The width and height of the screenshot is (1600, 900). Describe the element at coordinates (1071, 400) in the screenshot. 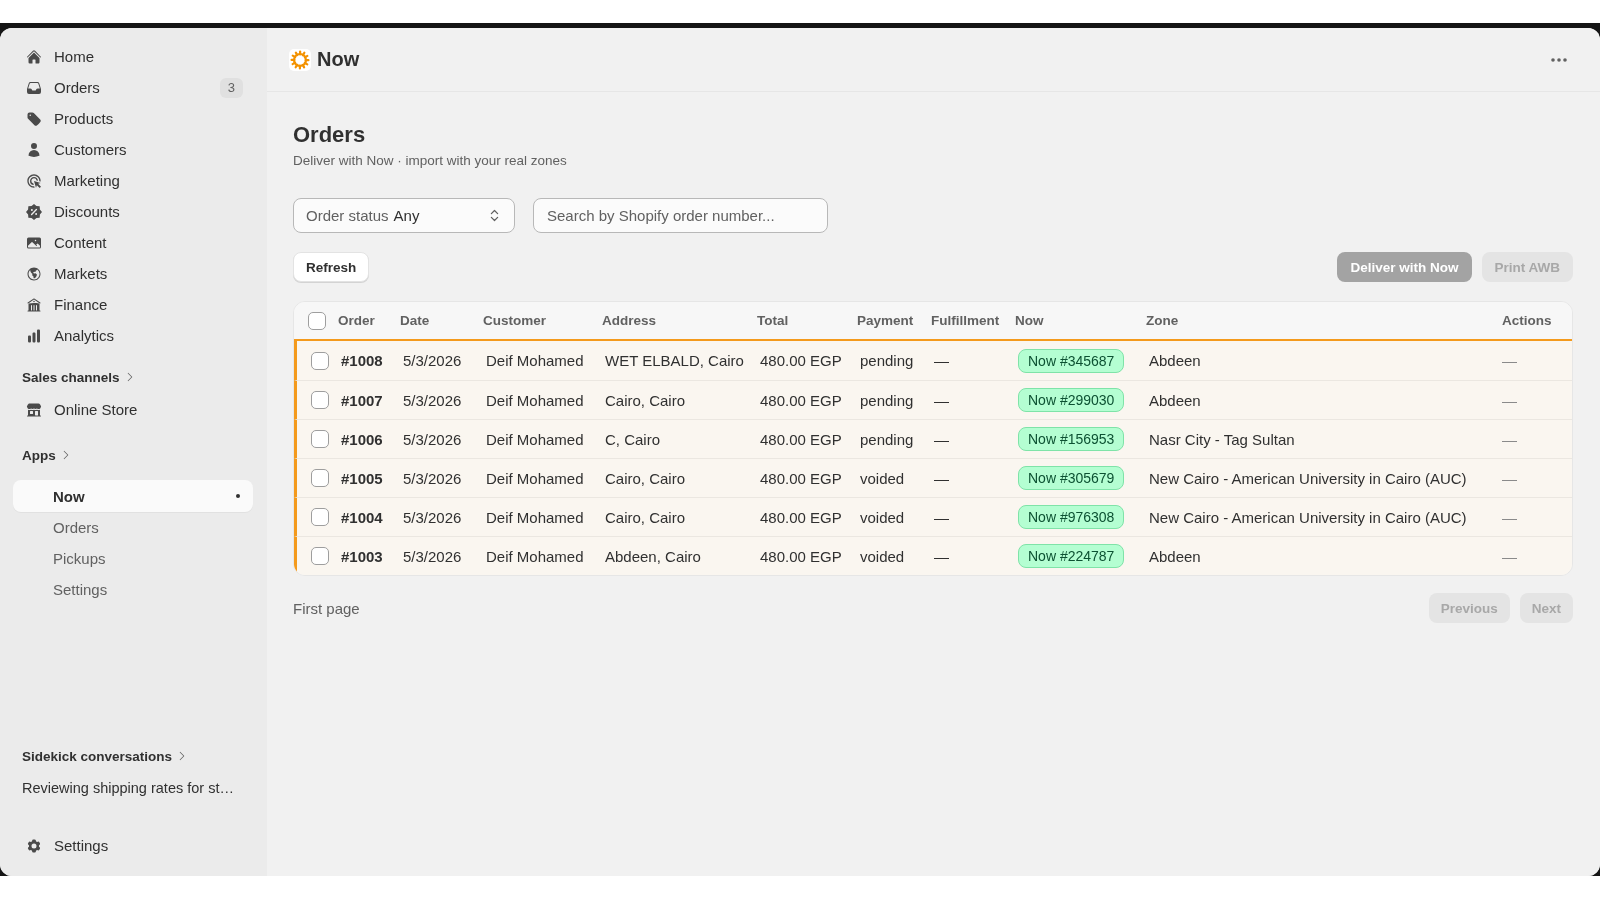

I see `delivery-badge: Now #299030` at that location.